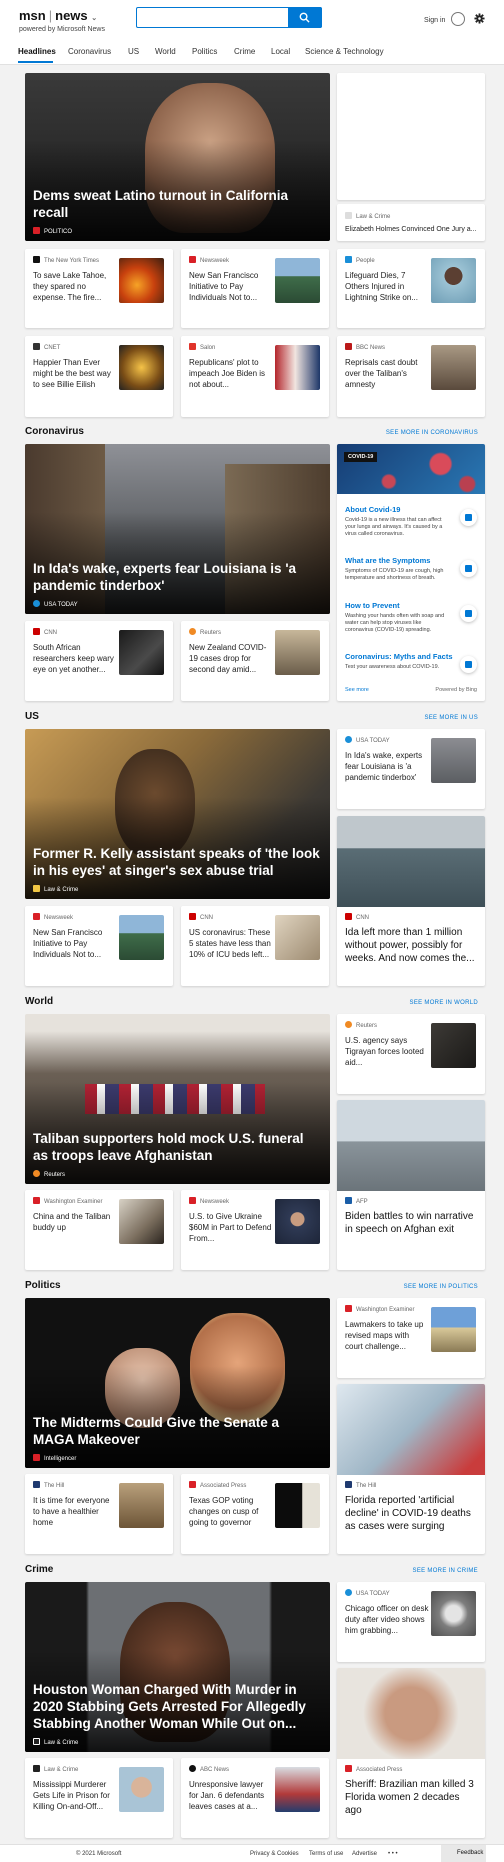 Image resolution: width=504 pixels, height=1862 pixels. I want to click on search-icon, so click(304, 17).